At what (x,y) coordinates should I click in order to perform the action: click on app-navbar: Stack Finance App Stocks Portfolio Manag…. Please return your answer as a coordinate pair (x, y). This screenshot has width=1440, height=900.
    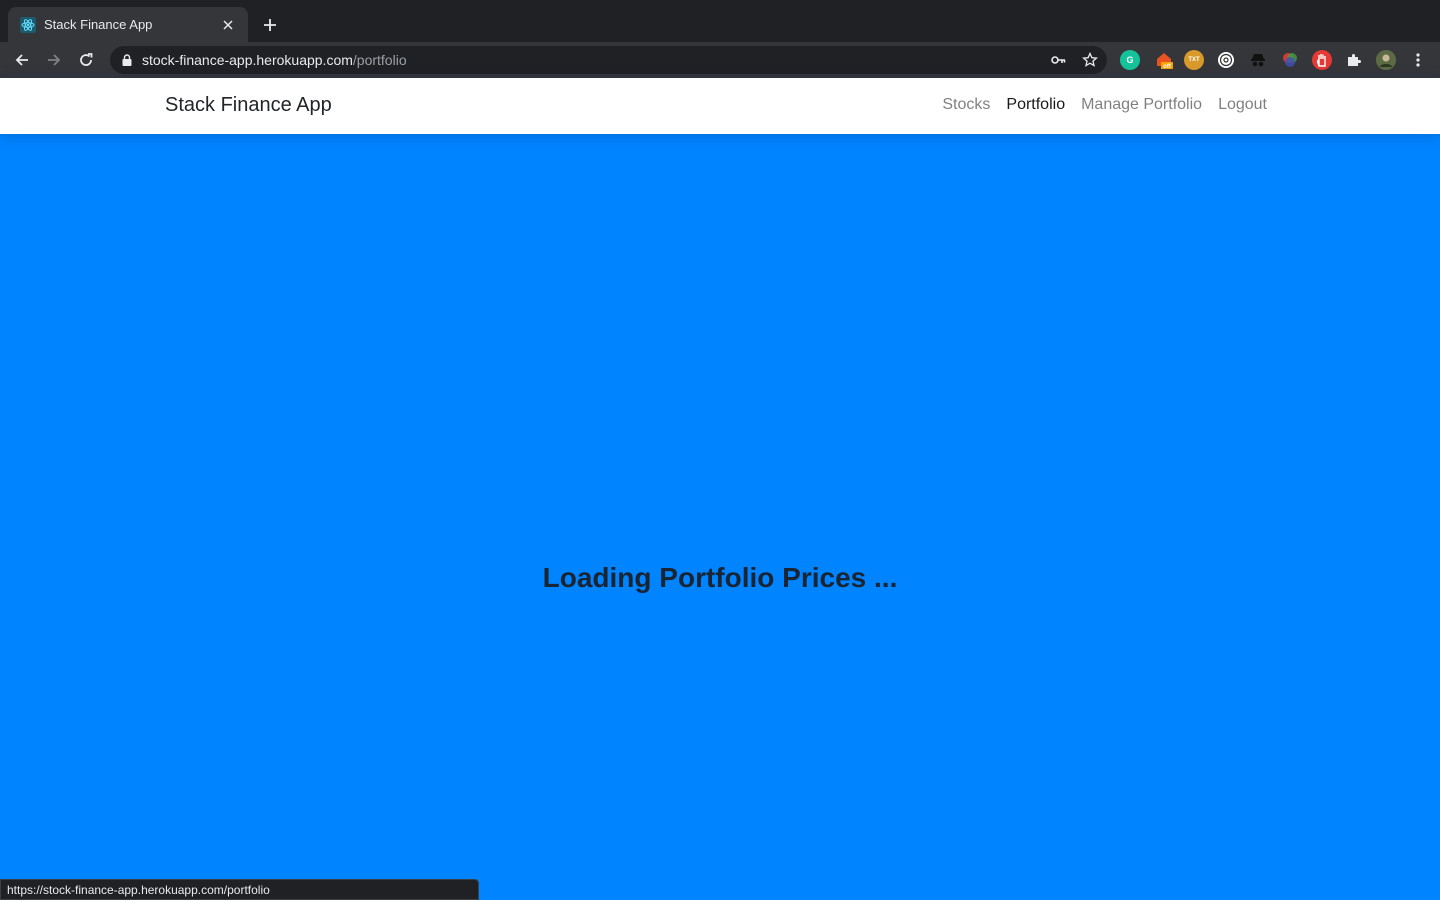
    Looking at the image, I should click on (720, 106).